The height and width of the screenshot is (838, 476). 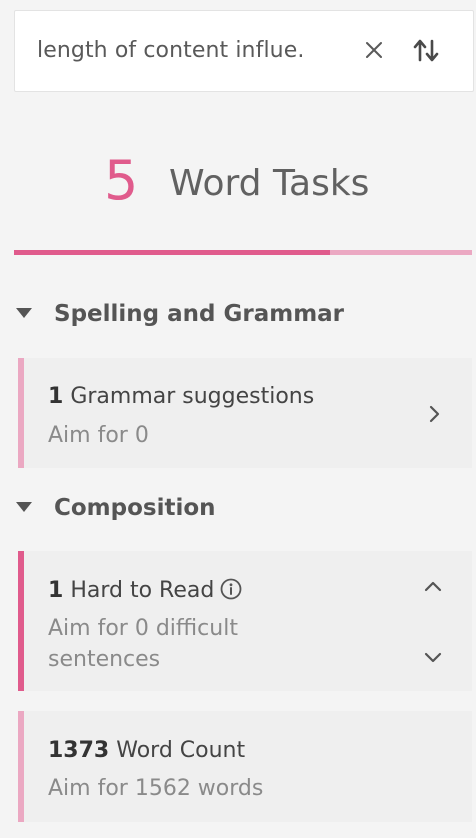 I want to click on tasks-progress-bar, so click(x=243, y=252).